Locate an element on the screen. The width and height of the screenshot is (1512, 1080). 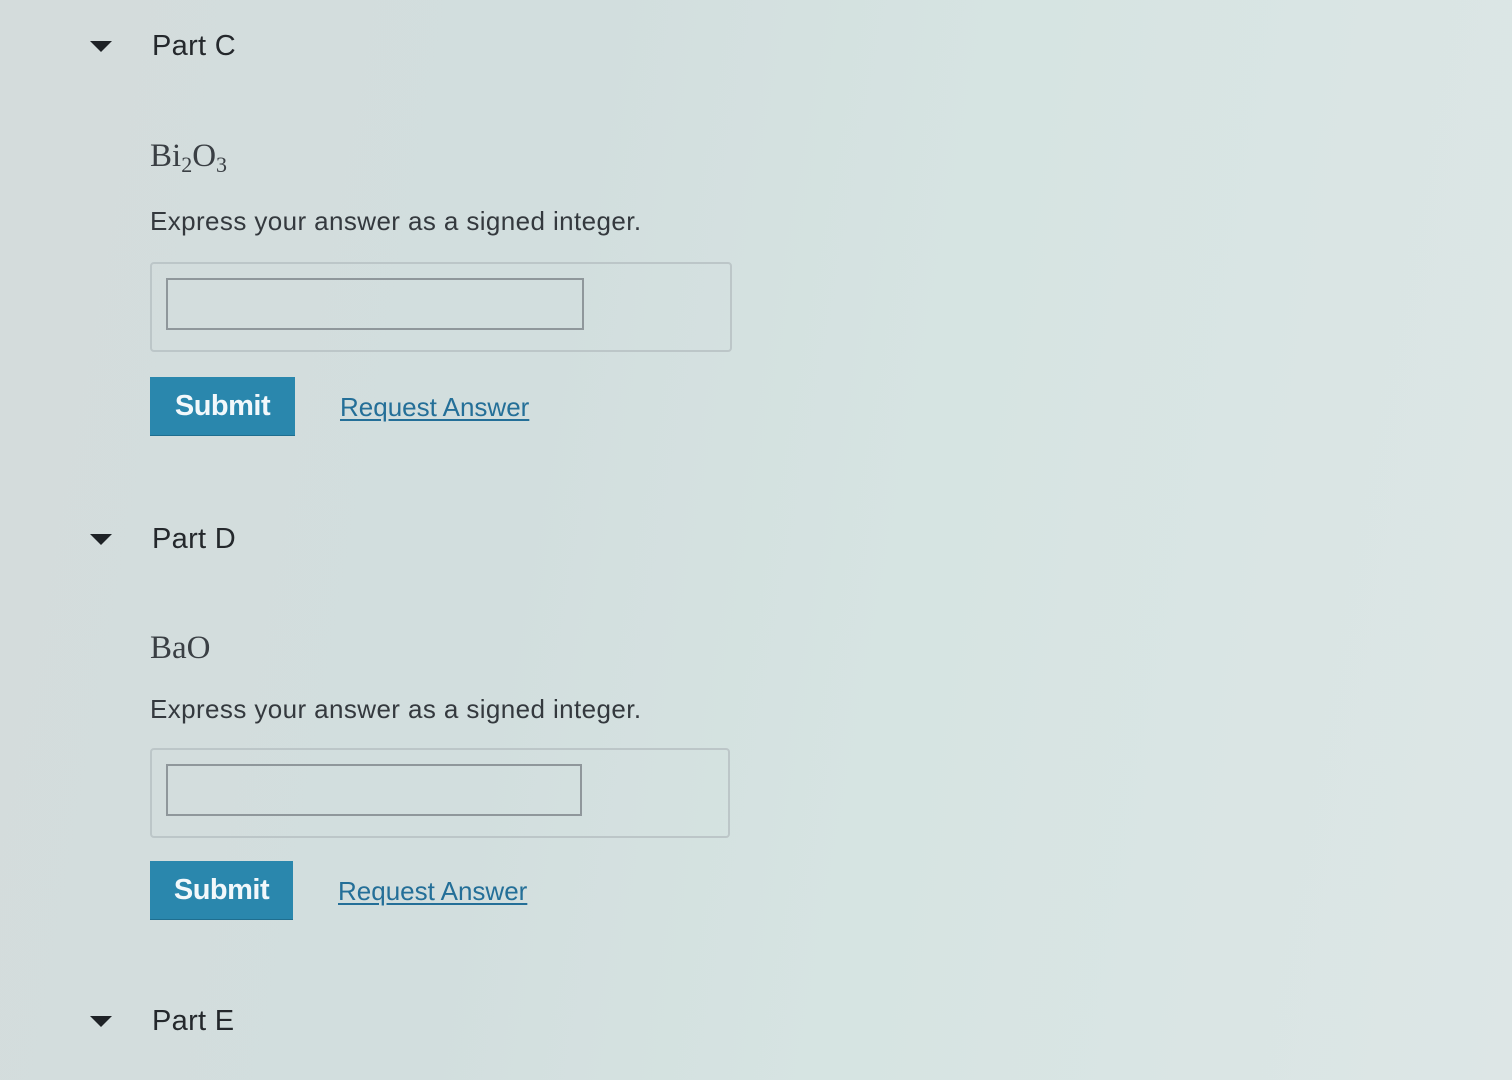
part-e-title: Part E is located at coordinates (193, 1020).